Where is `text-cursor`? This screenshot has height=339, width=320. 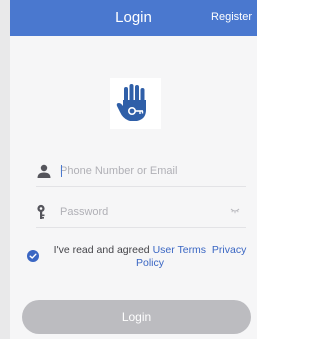
text-cursor is located at coordinates (61, 171).